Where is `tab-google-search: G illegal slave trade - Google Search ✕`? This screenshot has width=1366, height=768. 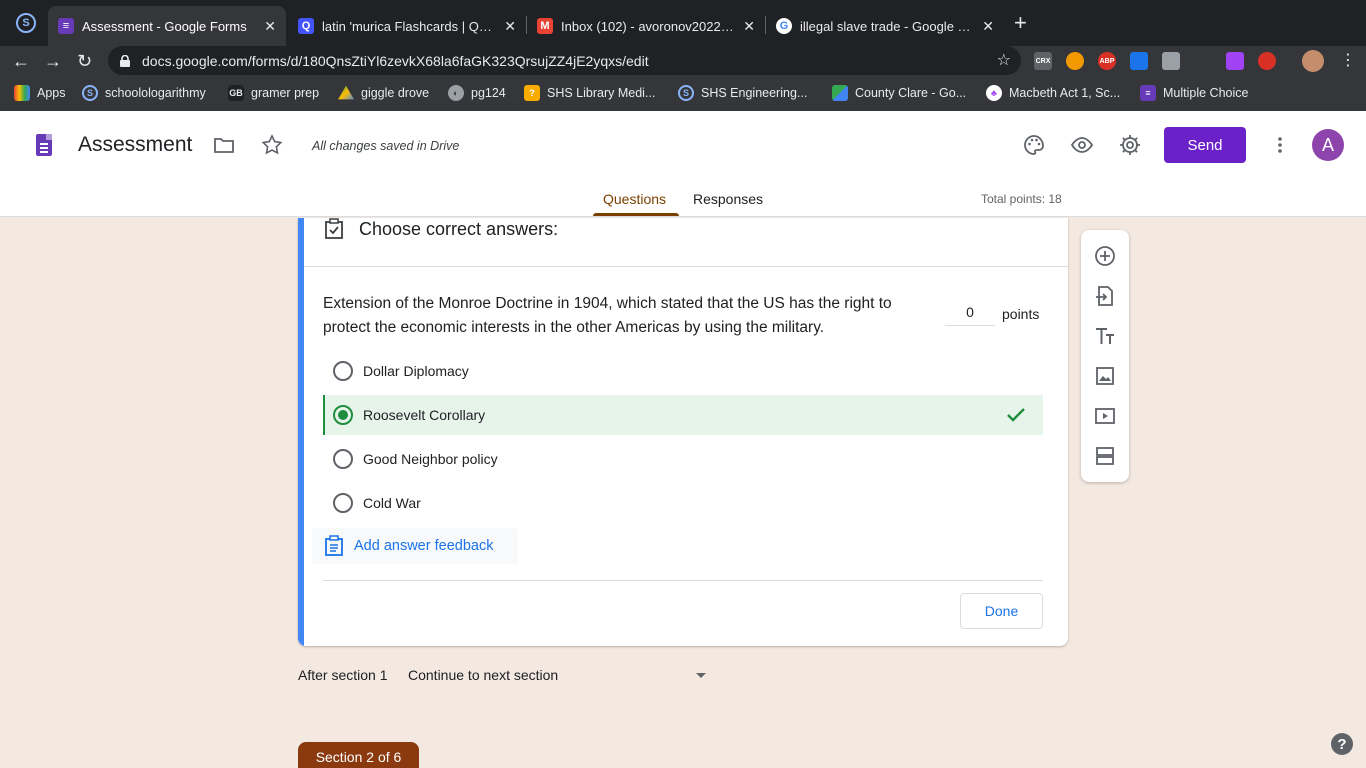 tab-google-search: G illegal slave trade - Google Search ✕ is located at coordinates (885, 26).